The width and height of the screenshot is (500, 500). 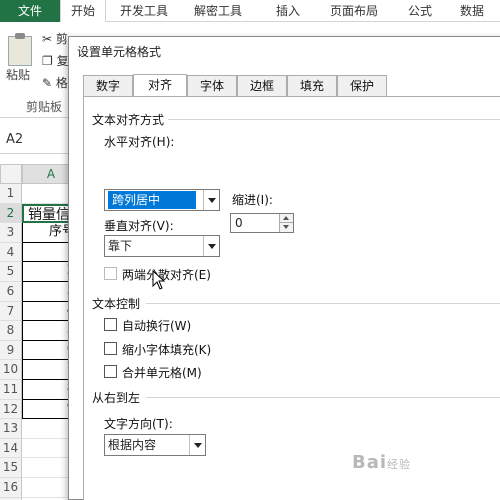 I want to click on spin-down-icon, so click(x=286, y=227).